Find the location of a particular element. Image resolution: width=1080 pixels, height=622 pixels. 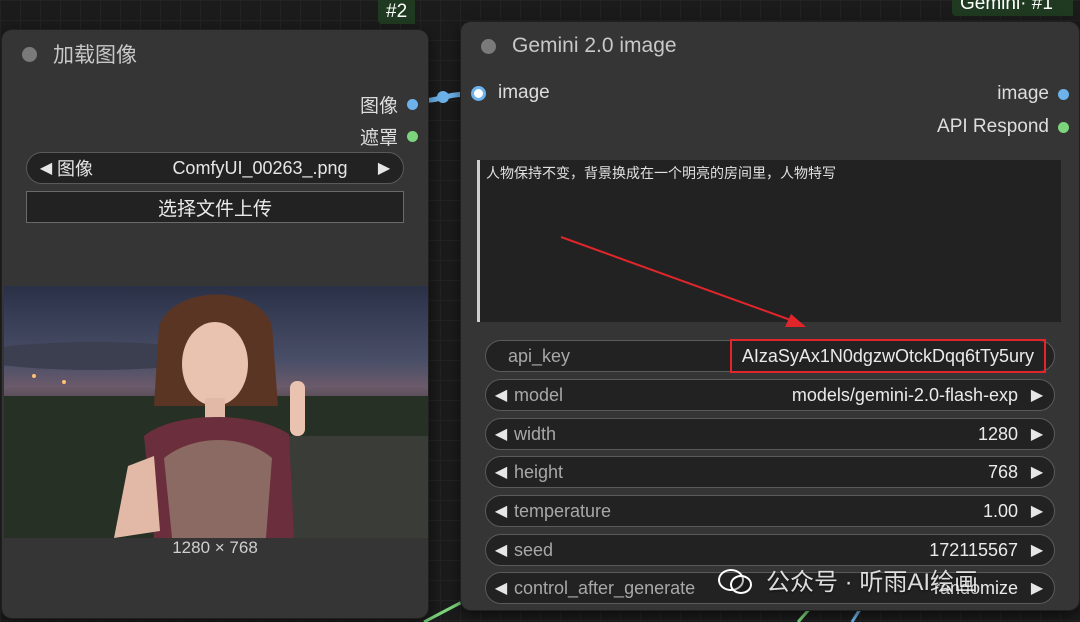

image-combo-value: ComfyUI_00263_.png is located at coordinates (260, 167).